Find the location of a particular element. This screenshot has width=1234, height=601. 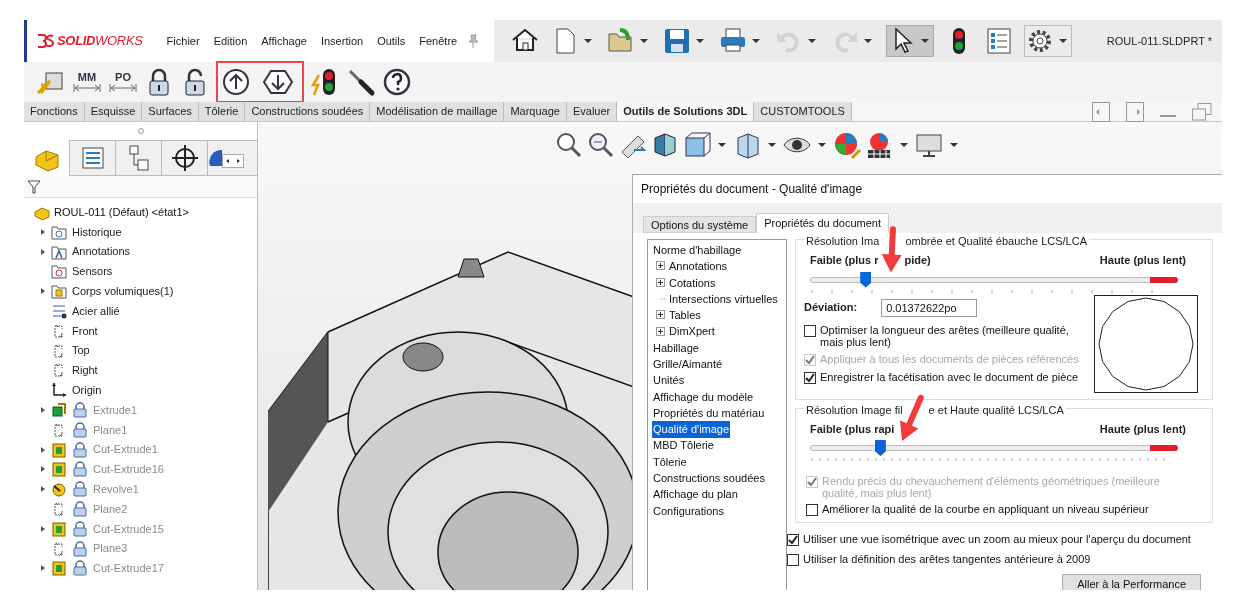

category-item: Norme d'habillage is located at coordinates (697, 250).